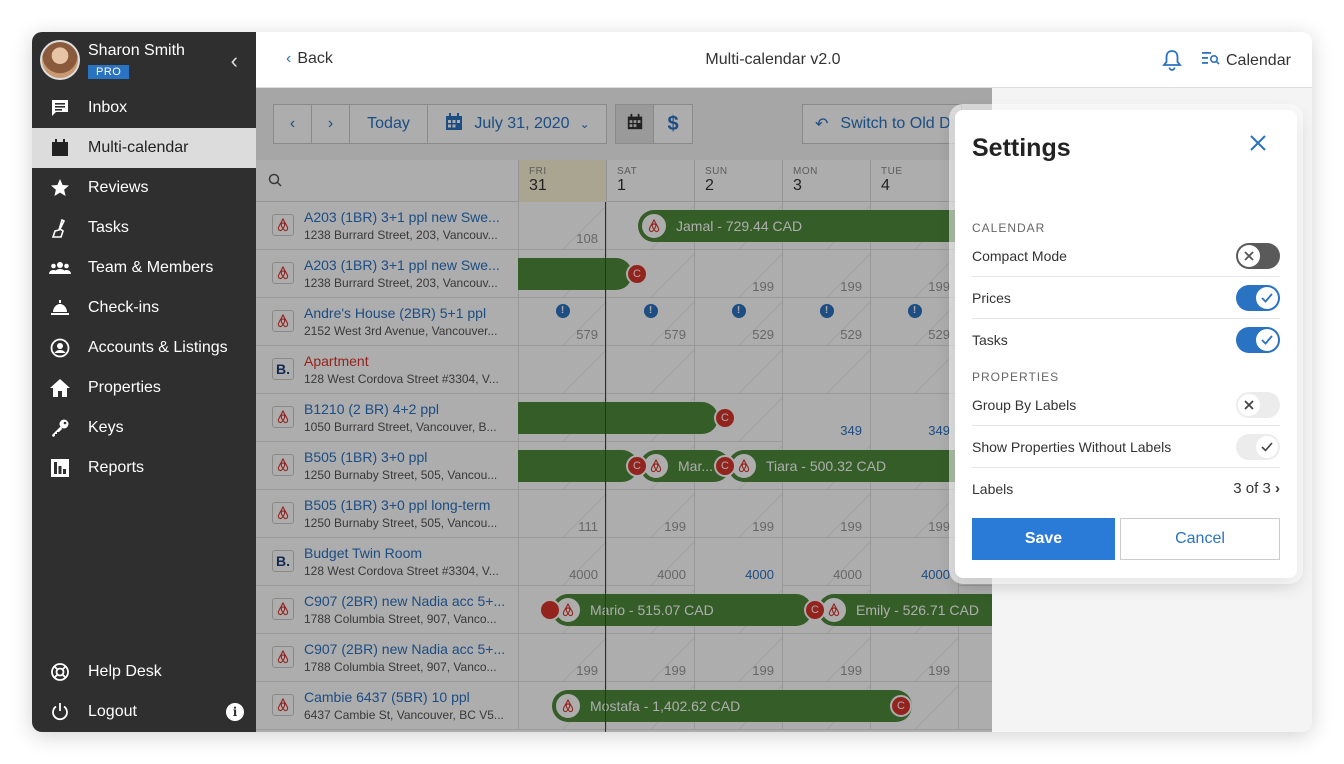 This screenshot has height=764, width=1344. I want to click on sidebar-item-properties: Properties, so click(144, 388).